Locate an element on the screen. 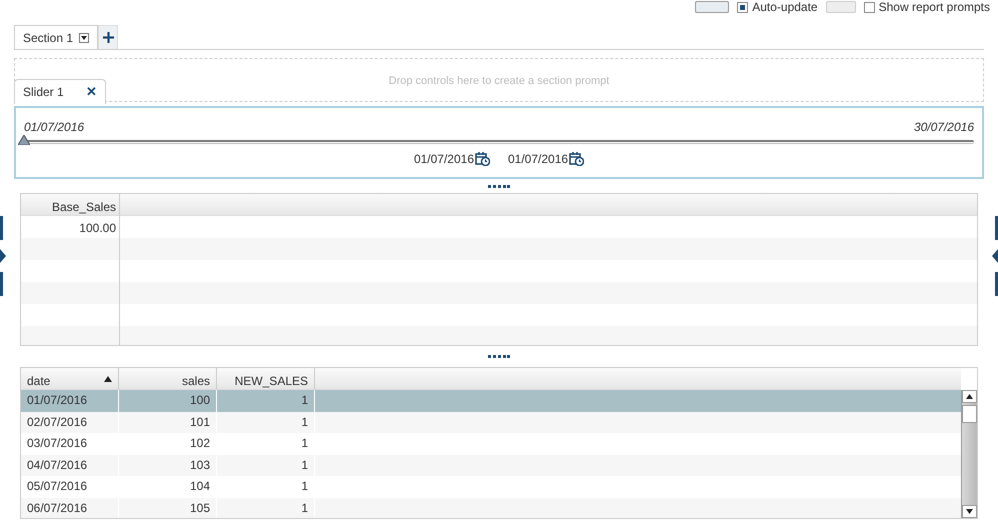 This screenshot has width=998, height=531. table-row: 02/07/2016 101 1 is located at coordinates (491, 422).